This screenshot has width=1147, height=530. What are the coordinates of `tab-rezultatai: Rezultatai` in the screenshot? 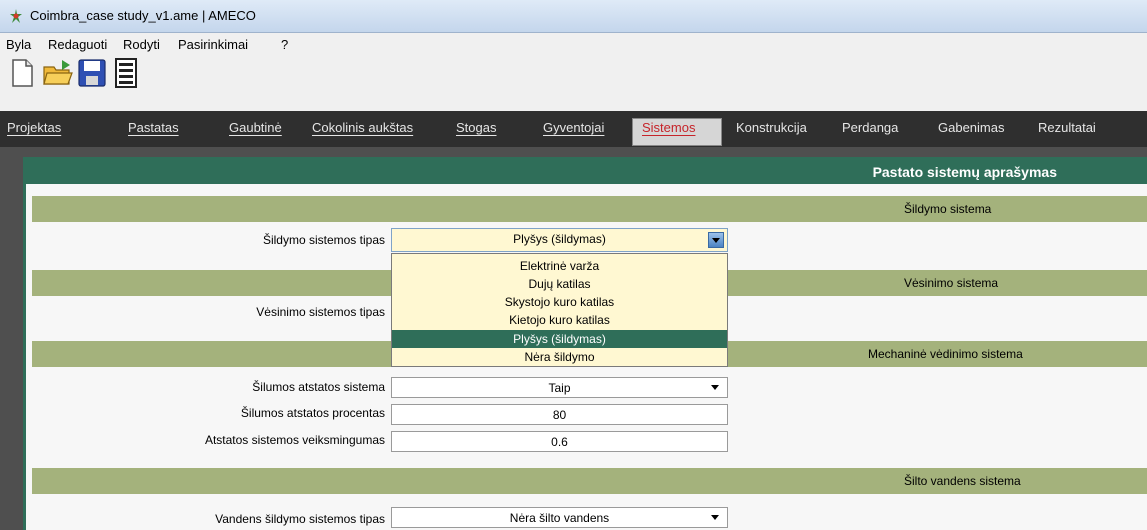 It's located at (1067, 127).